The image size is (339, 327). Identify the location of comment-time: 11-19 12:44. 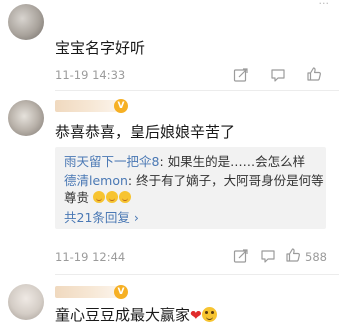
(90, 257).